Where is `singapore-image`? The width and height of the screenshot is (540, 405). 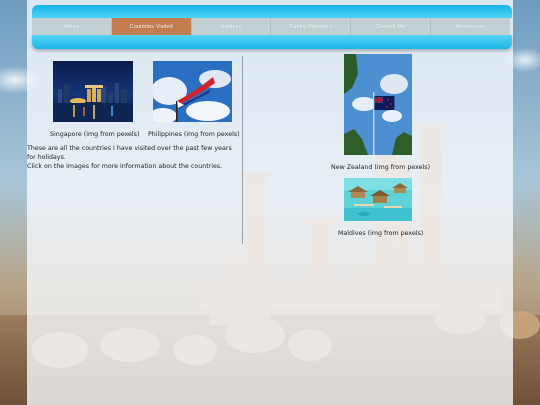 singapore-image is located at coordinates (93, 91).